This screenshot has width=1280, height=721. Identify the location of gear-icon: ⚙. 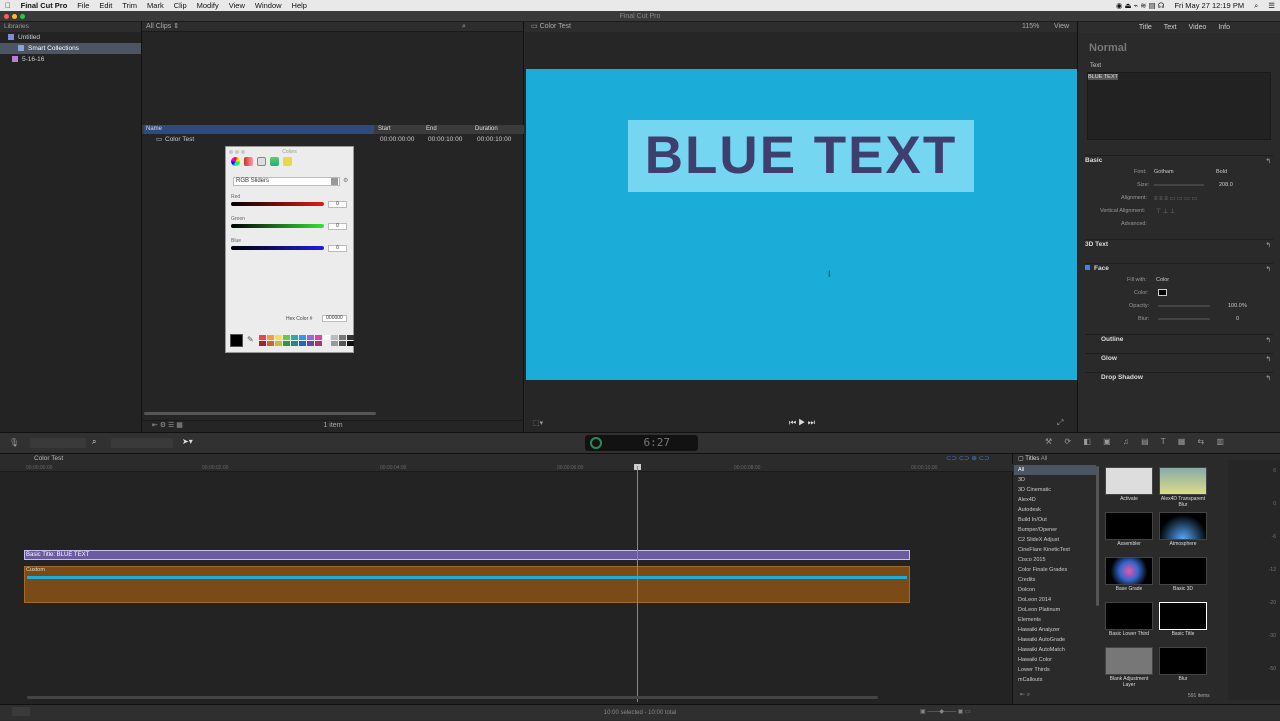
(345, 180).